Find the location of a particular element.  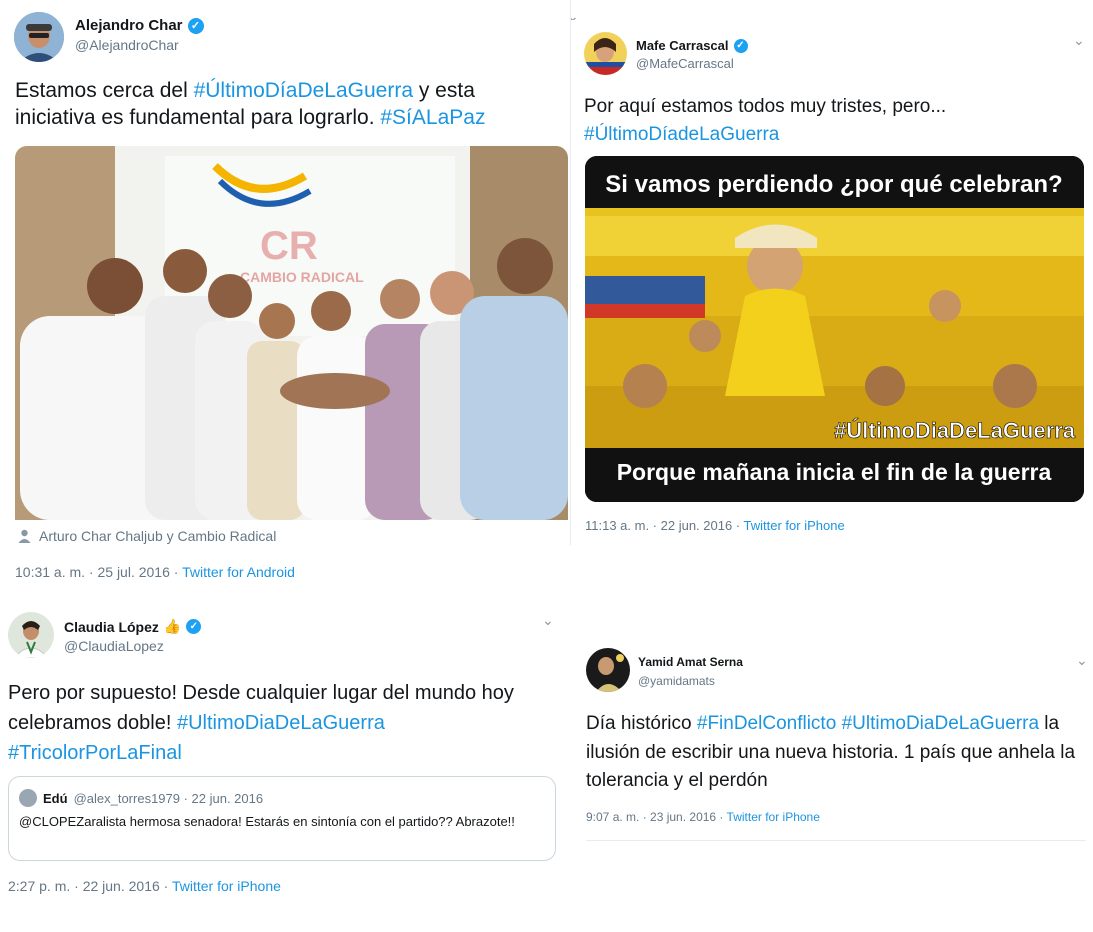

thumbs-up-emoji: 👍 is located at coordinates (172, 626).